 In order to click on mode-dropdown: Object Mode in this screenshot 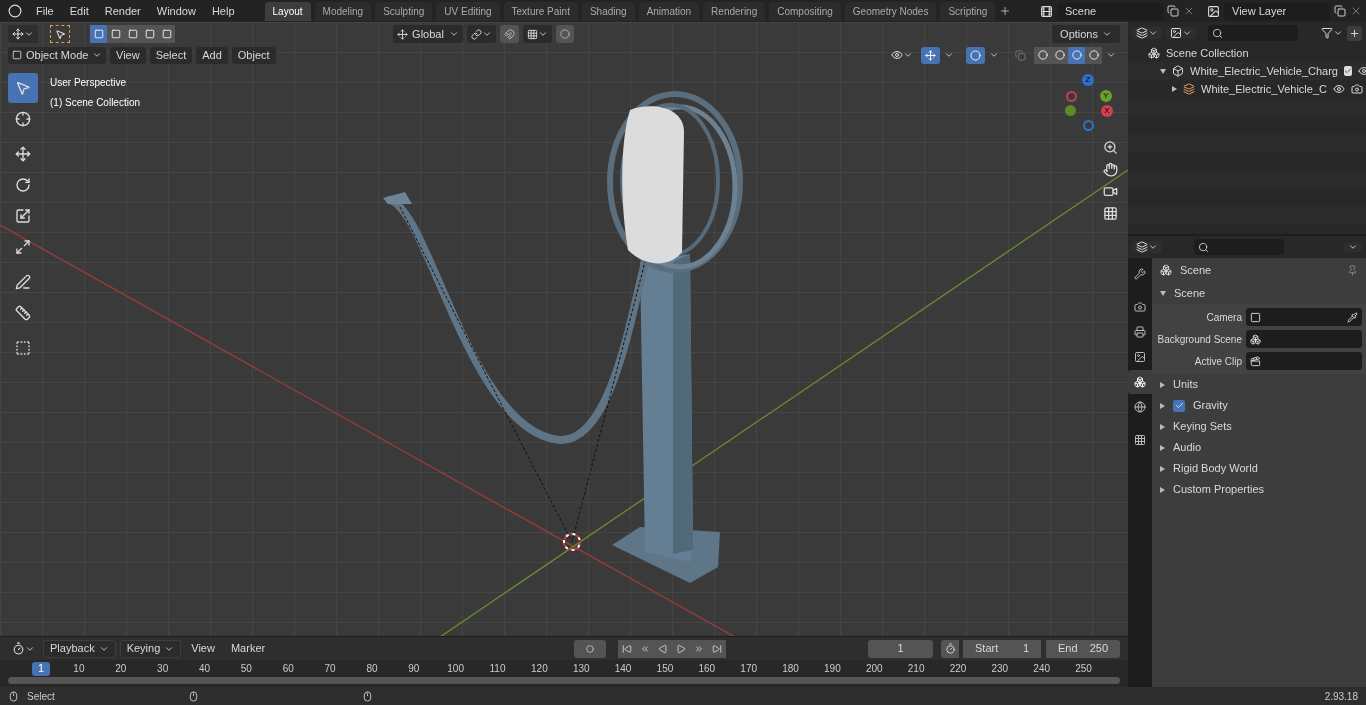, I will do `click(57, 55)`.